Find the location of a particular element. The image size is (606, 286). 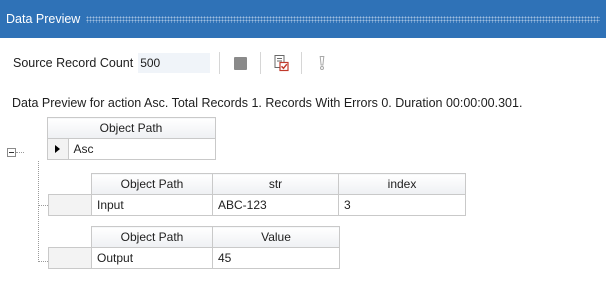

stop-button is located at coordinates (240, 63).